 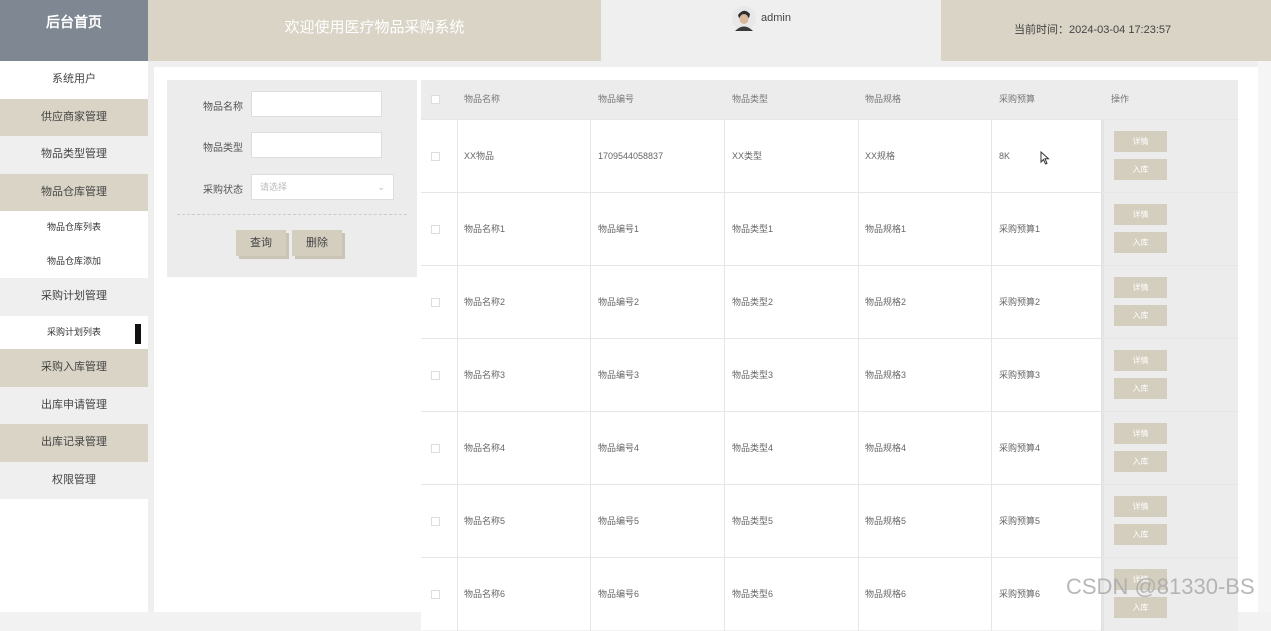 I want to click on sidebar-subitem-purchase-plan-list: 采购计划列表, so click(x=74, y=332).